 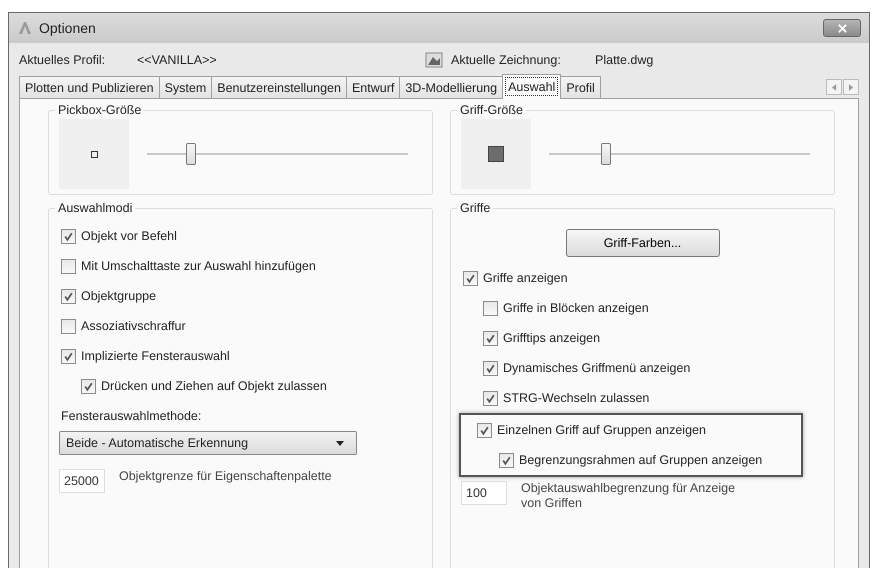 I want to click on field-label: Fensterauswahlmethode:, so click(x=131, y=416).